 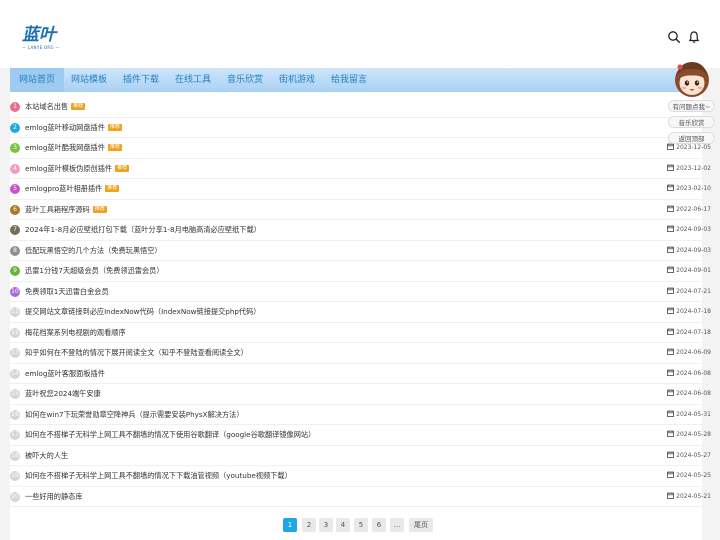 What do you see at coordinates (349, 80) in the screenshot?
I see `nav-item-guestbook: 给我留言` at bounding box center [349, 80].